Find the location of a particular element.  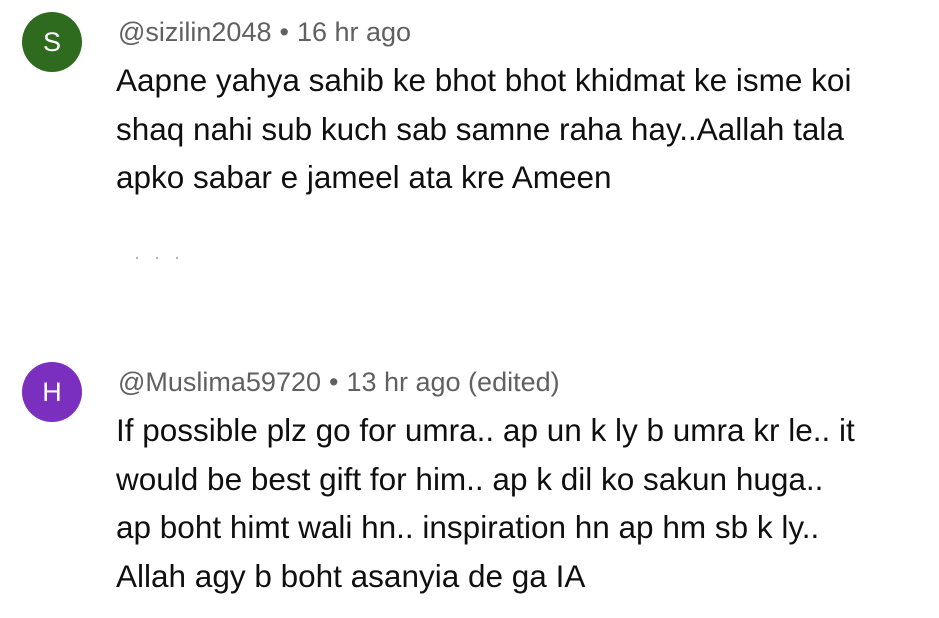

comment-header: @sizilin2048 • 16 hr ago is located at coordinates (264, 32).